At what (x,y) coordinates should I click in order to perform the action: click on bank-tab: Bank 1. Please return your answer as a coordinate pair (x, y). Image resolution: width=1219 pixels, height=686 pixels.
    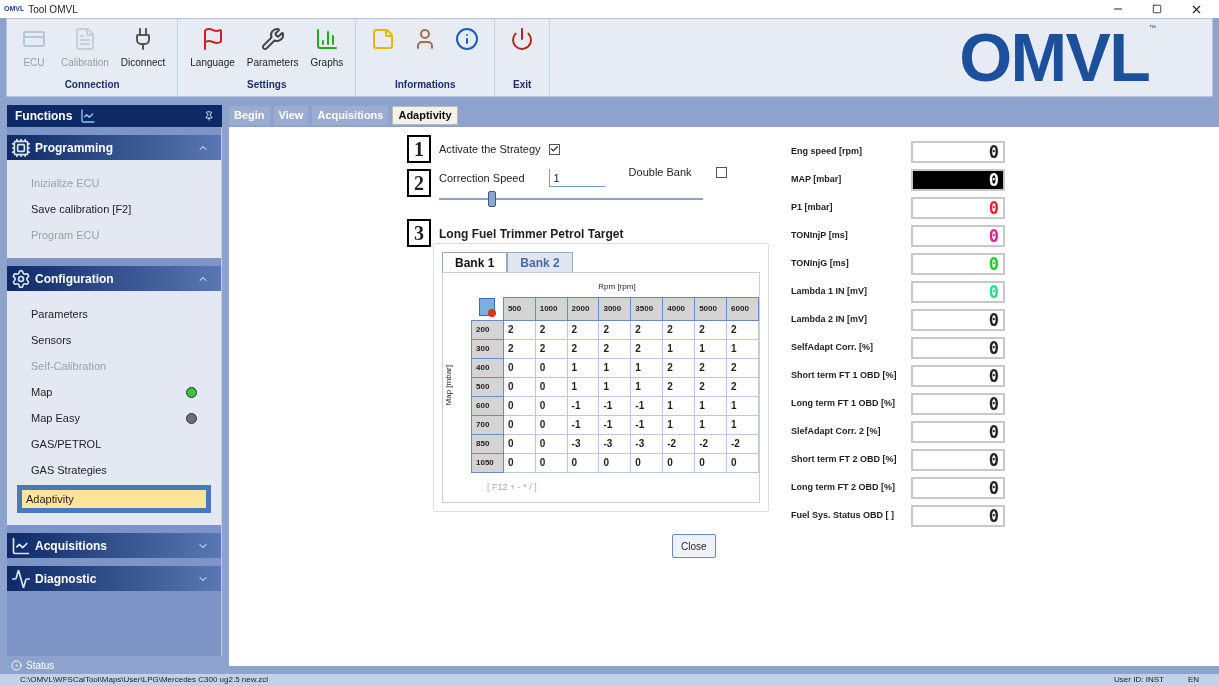
    Looking at the image, I should click on (475, 262).